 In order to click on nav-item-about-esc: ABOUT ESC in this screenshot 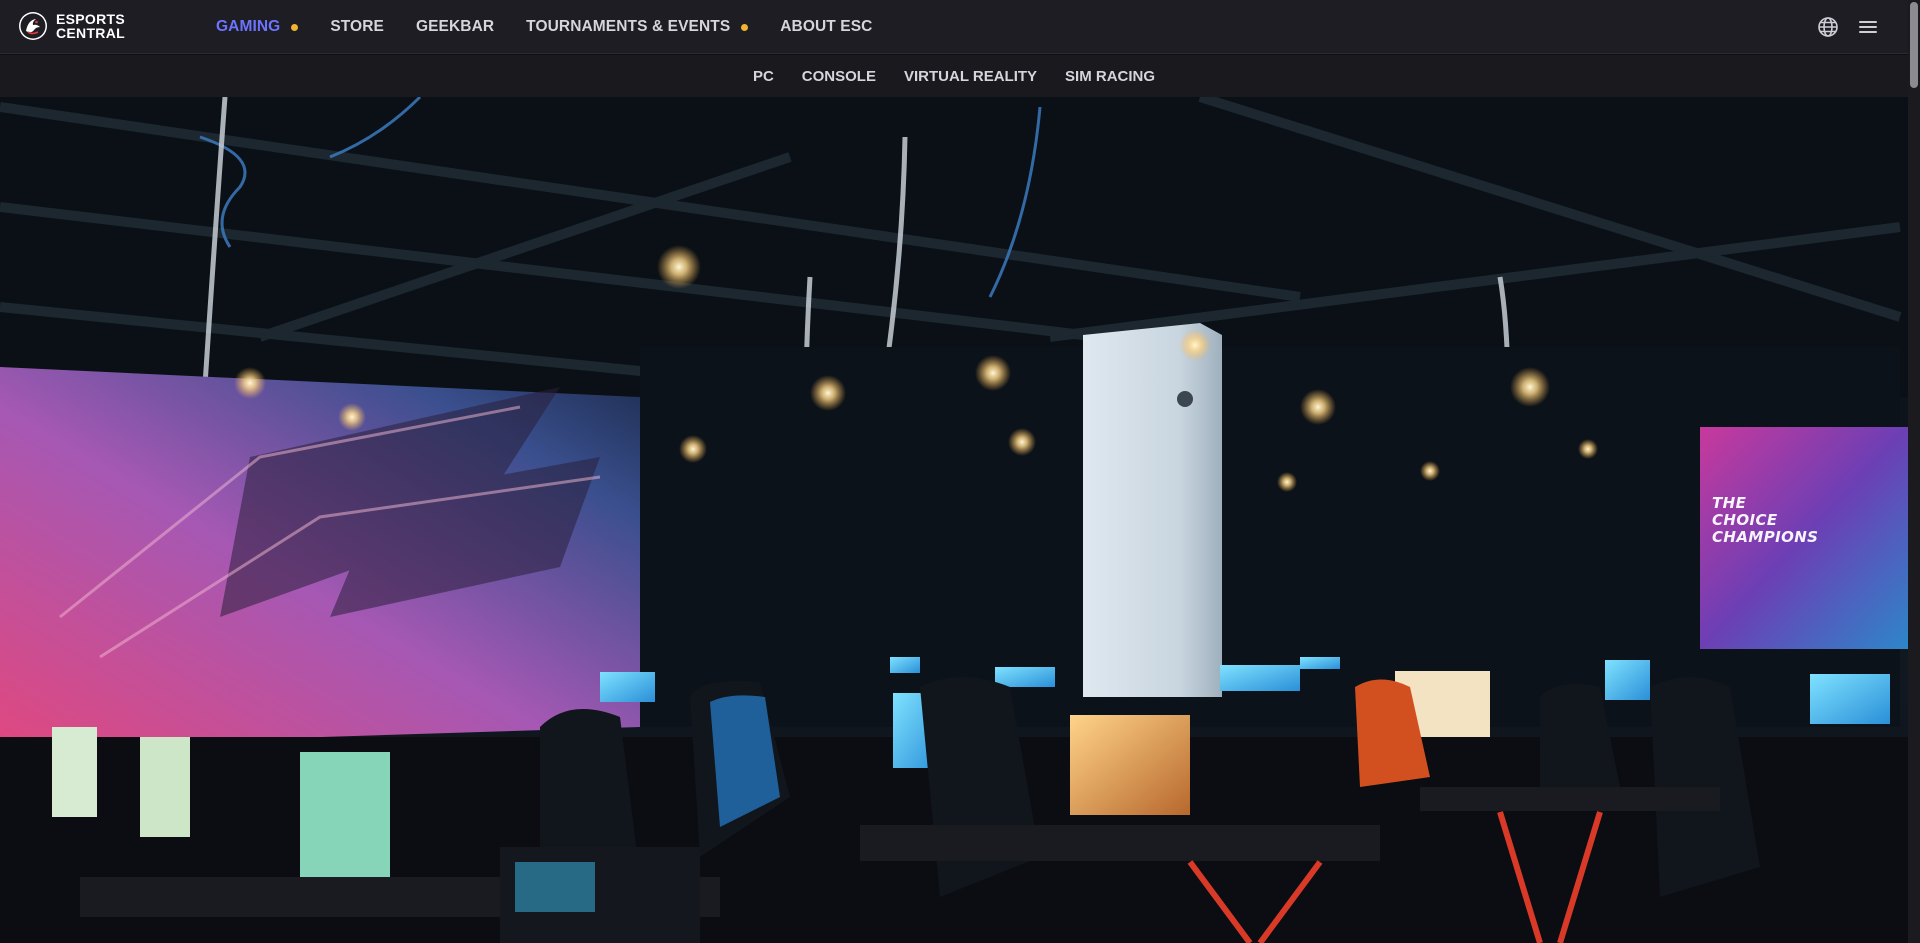, I will do `click(826, 27)`.